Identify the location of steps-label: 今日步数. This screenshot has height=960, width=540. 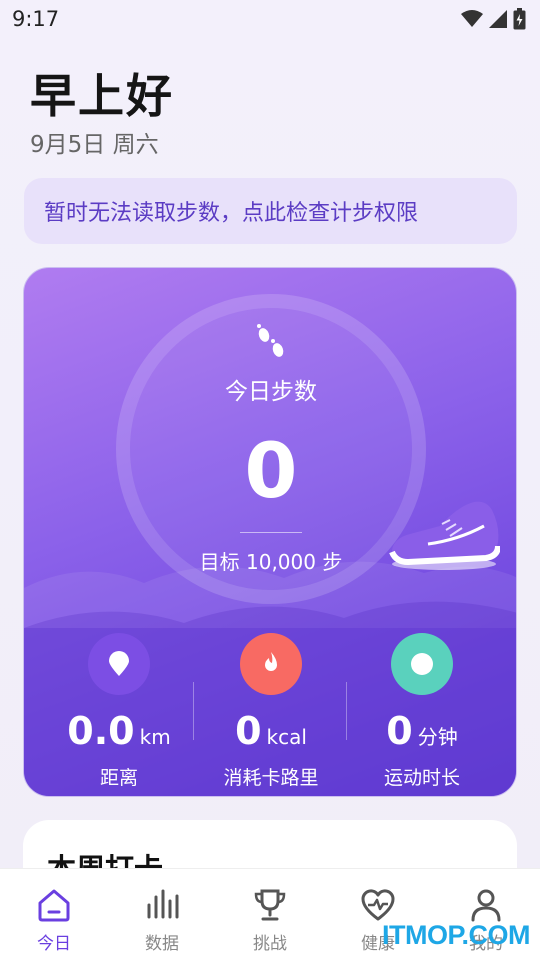
(271, 392).